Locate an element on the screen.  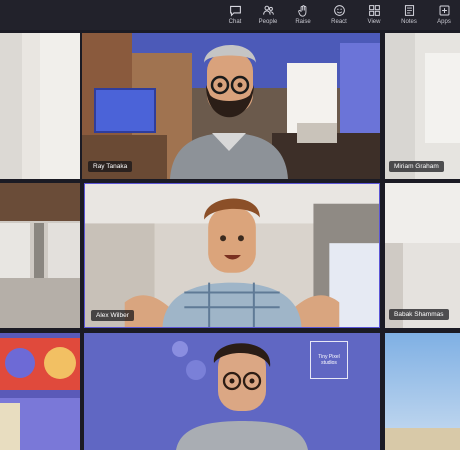
video-tile-left-middle is located at coordinates (40, 255).